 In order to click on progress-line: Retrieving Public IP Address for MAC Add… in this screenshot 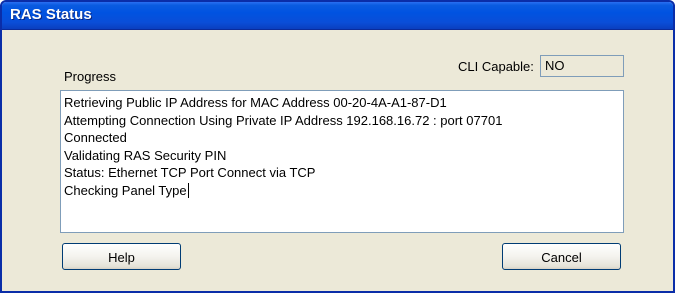, I will do `click(255, 102)`.